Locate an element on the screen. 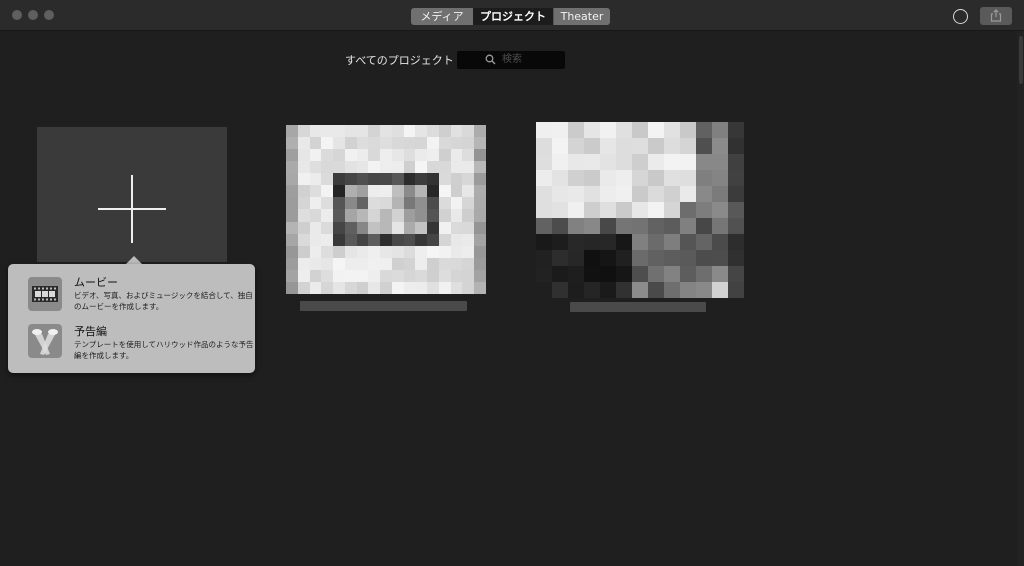  filter-label: すべてのプロジェクト is located at coordinates (399, 60).